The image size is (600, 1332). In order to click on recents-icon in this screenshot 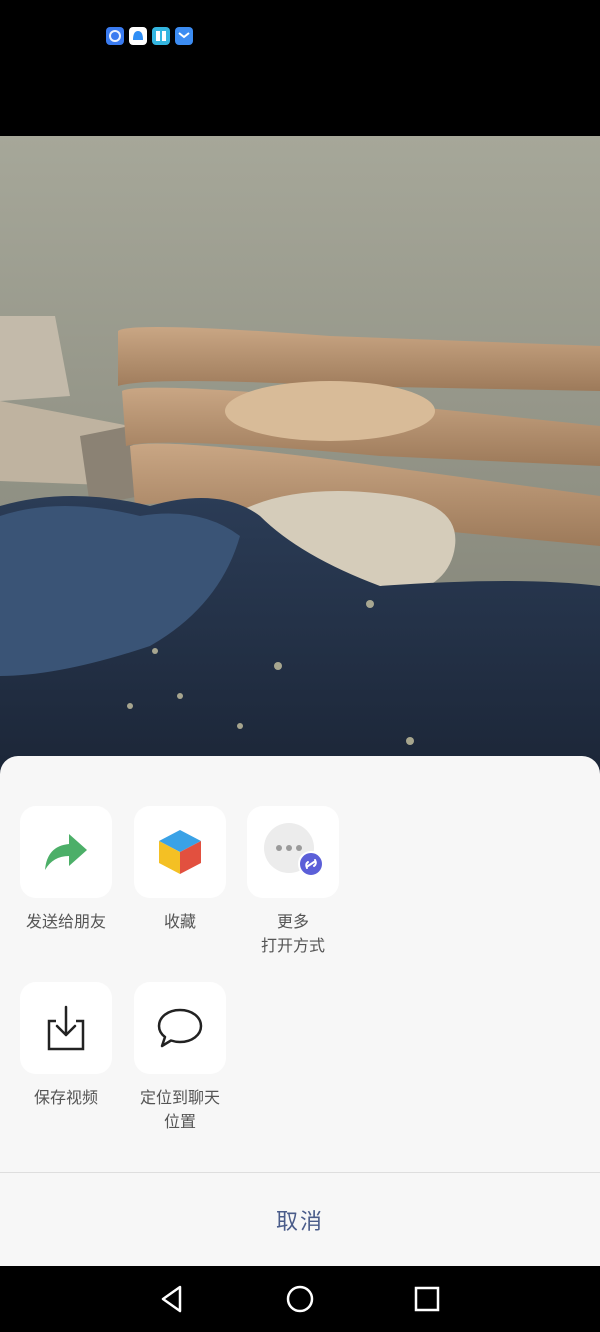, I will do `click(427, 1299)`.